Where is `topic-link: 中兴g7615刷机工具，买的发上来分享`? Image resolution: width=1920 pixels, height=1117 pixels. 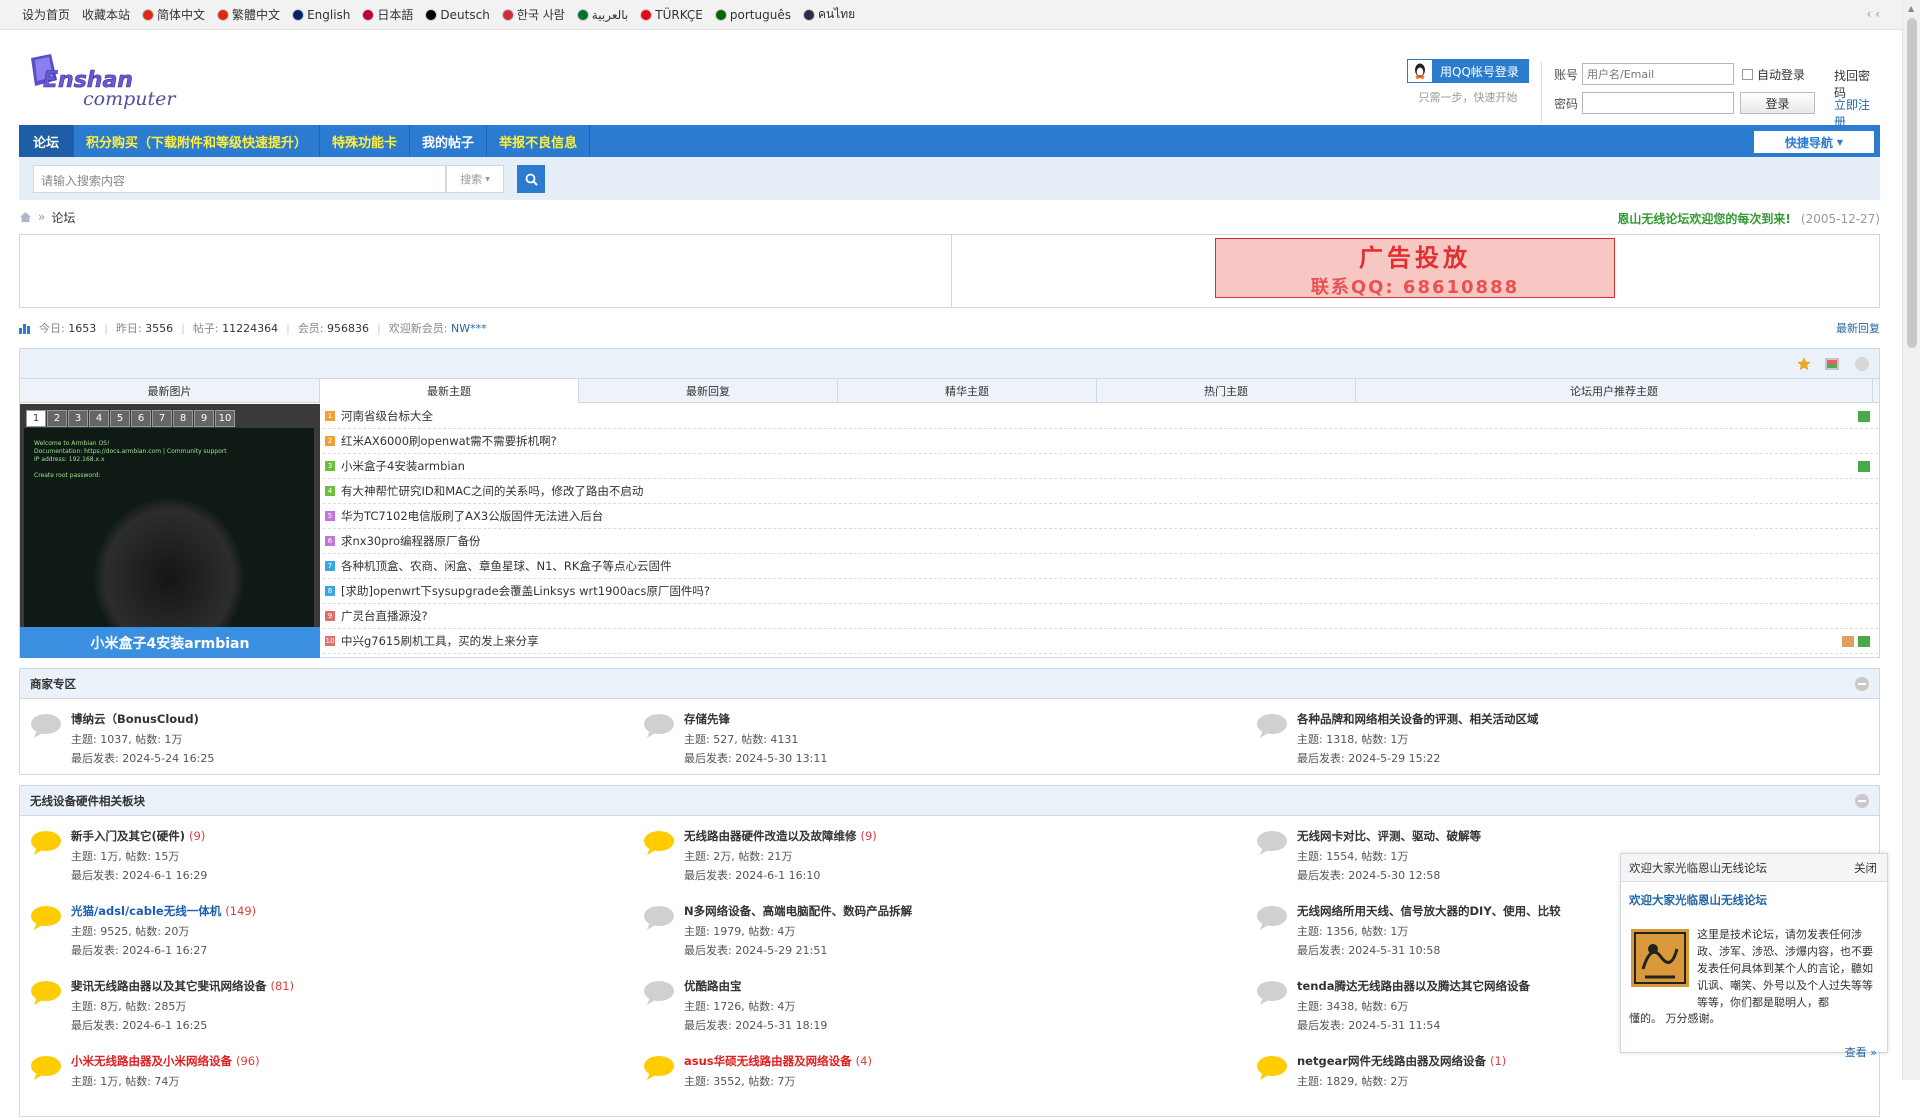
topic-link: 中兴g7615刷机工具，买的发上来分享 is located at coordinates (440, 641).